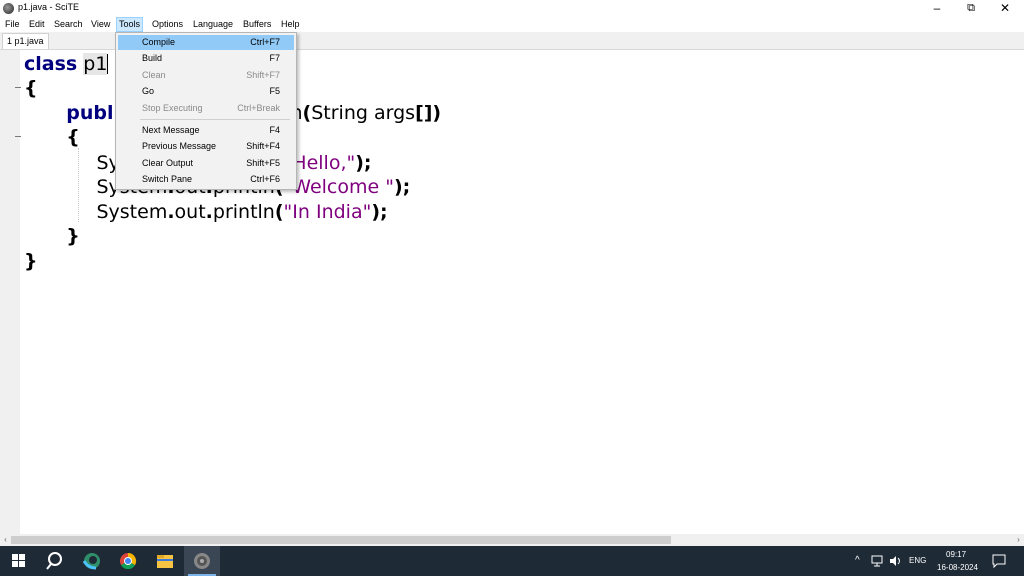  What do you see at coordinates (148, 91) in the screenshot?
I see `menu-item-label: Go` at bounding box center [148, 91].